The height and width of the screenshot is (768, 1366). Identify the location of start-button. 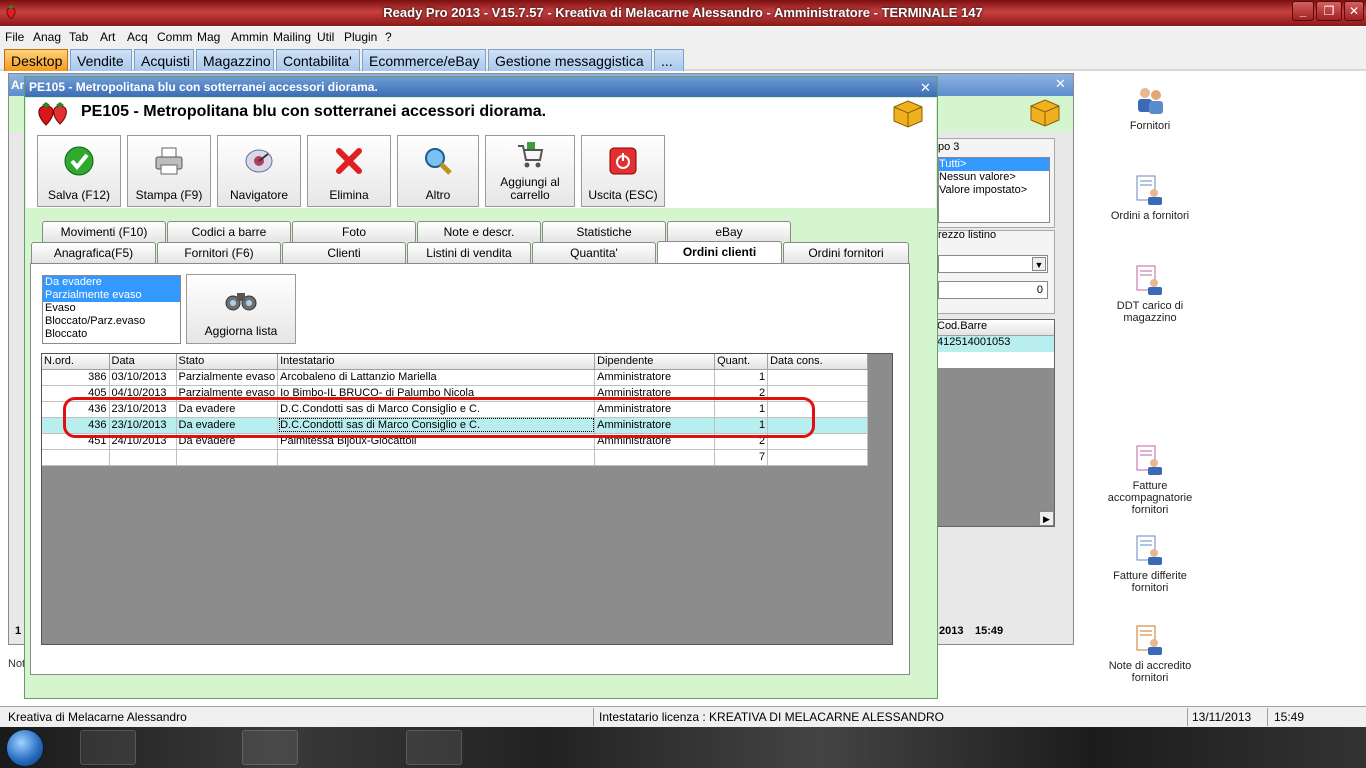
(25, 748).